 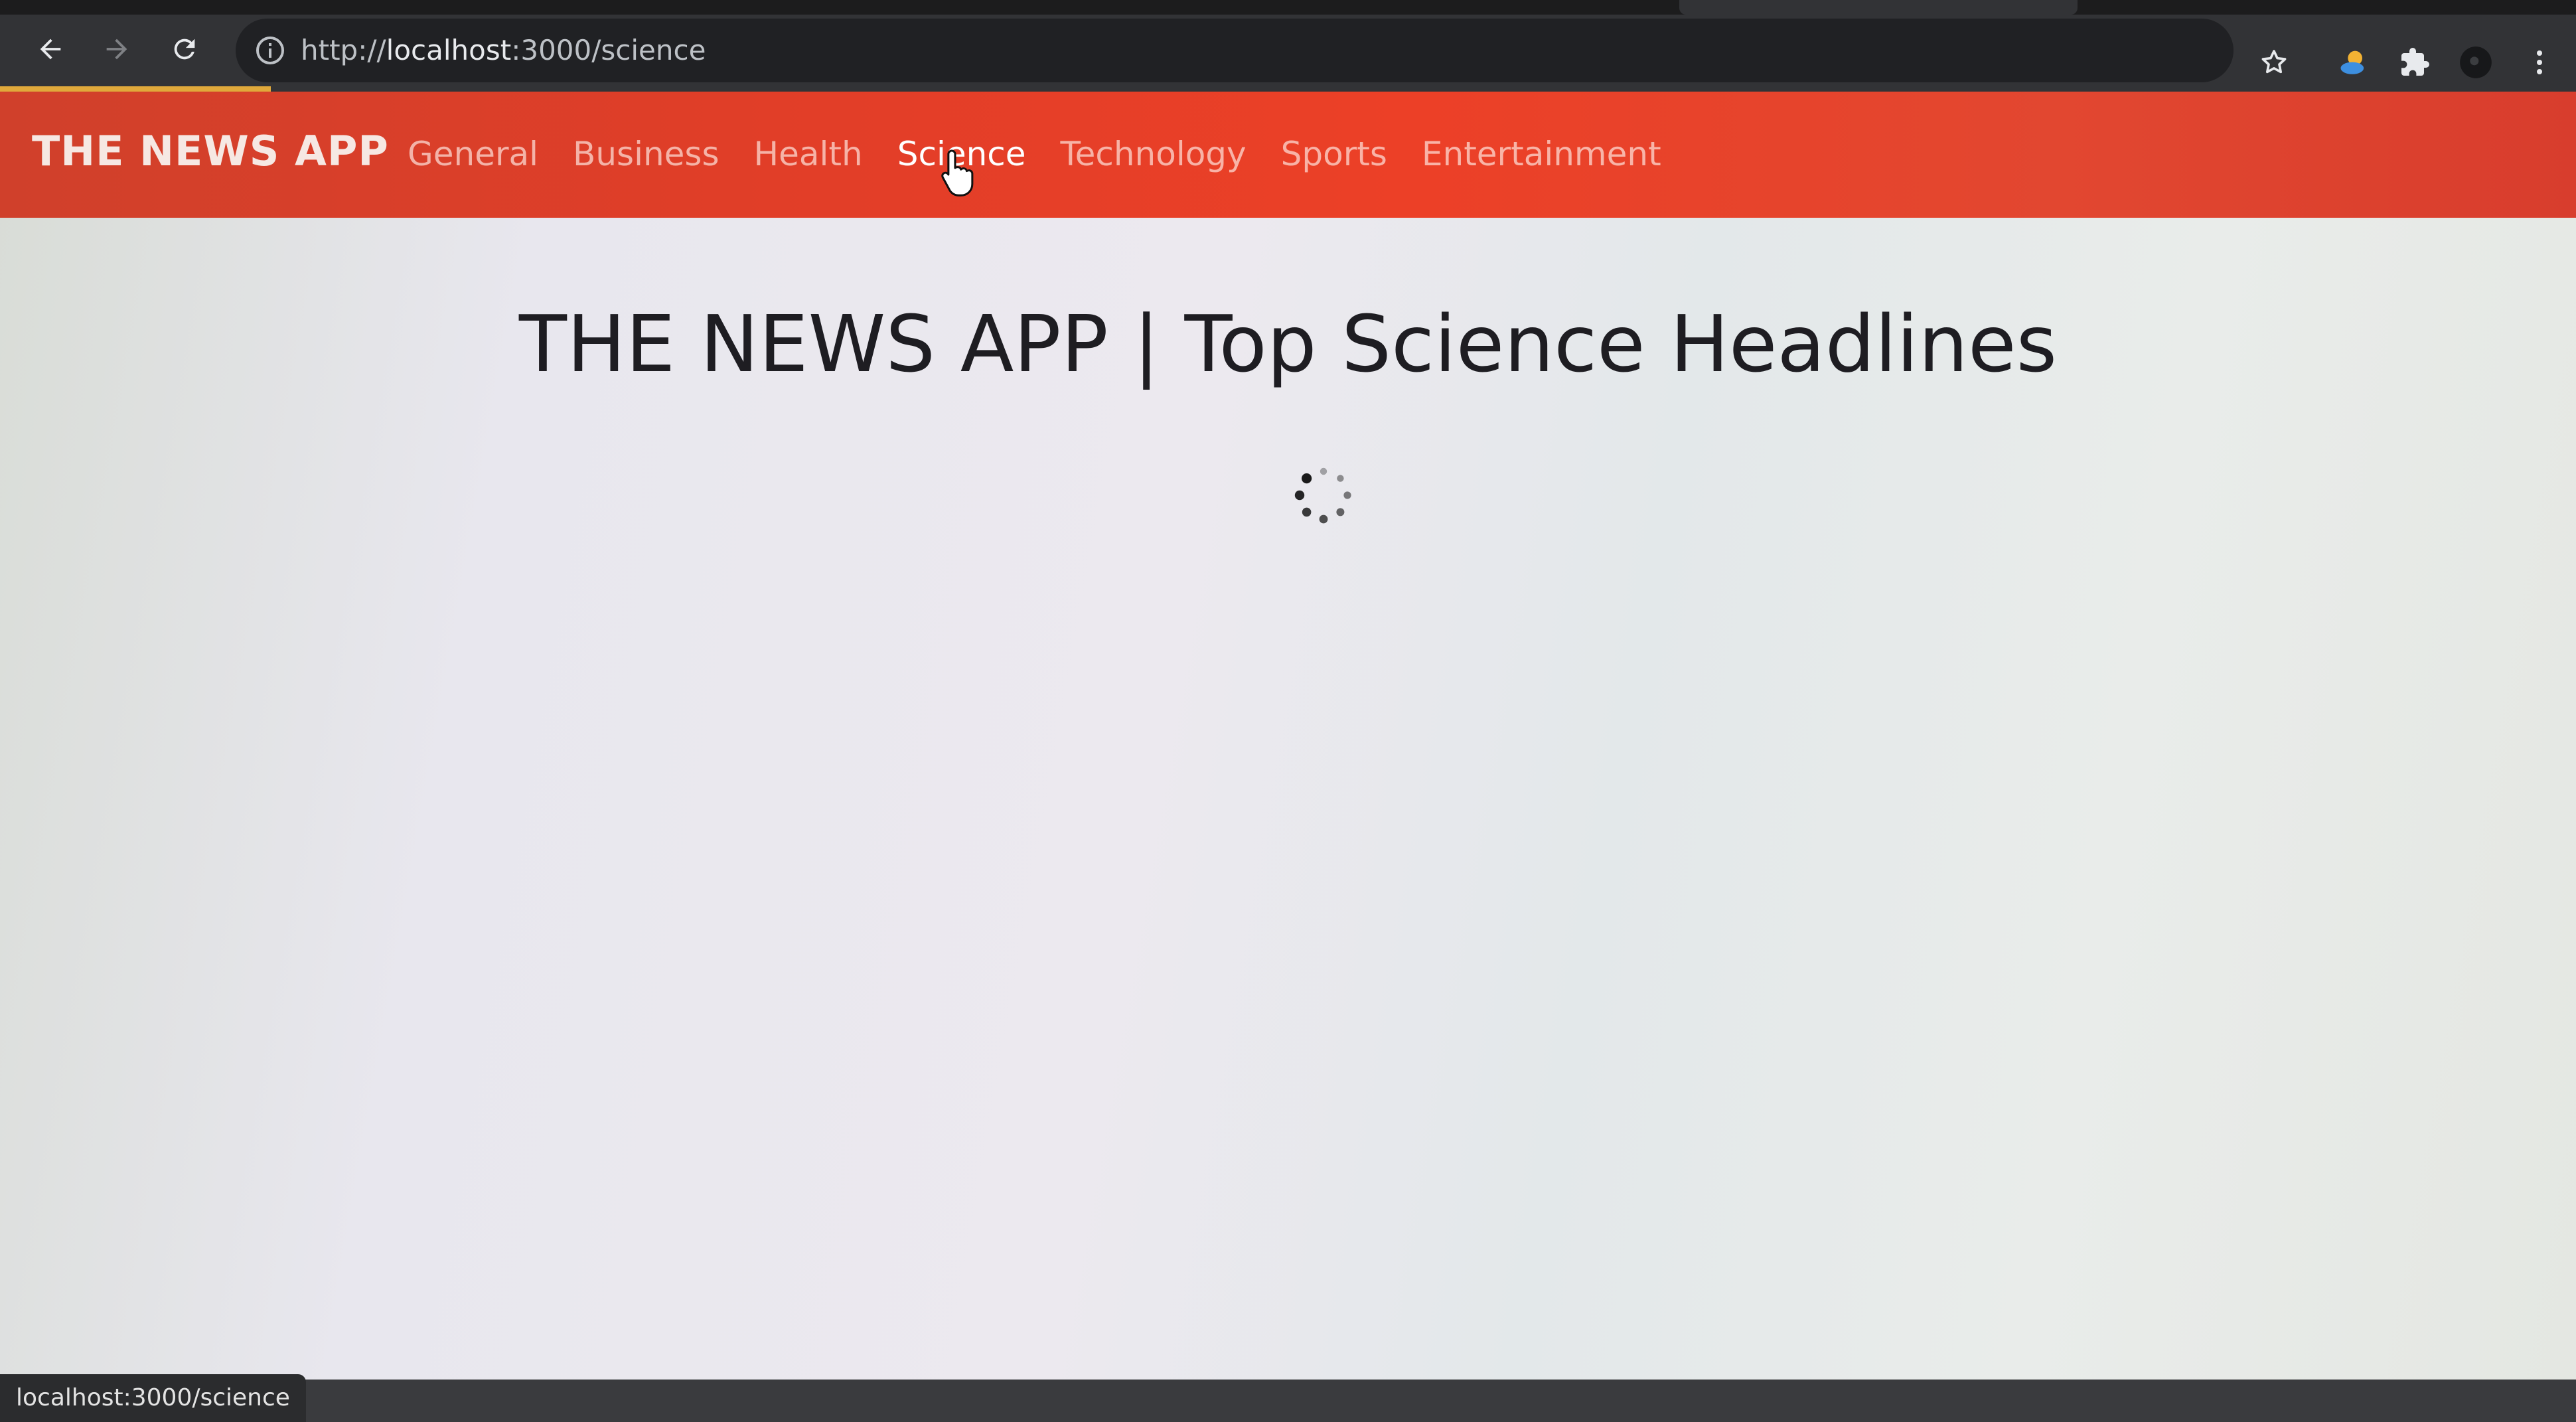 I want to click on extensions-puzzle-icon, so click(x=2415, y=62).